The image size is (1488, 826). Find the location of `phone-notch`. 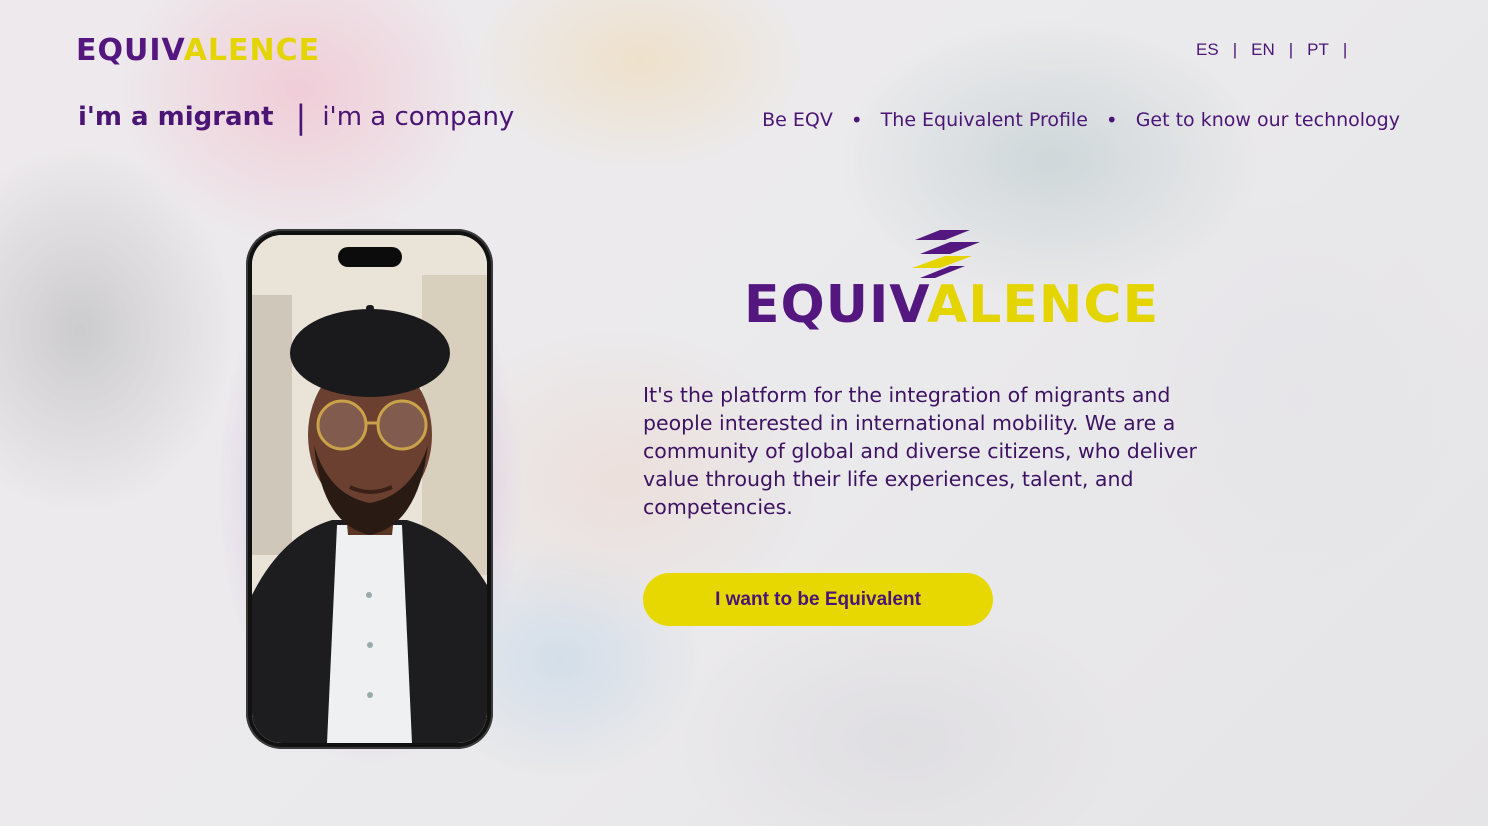

phone-notch is located at coordinates (370, 257).